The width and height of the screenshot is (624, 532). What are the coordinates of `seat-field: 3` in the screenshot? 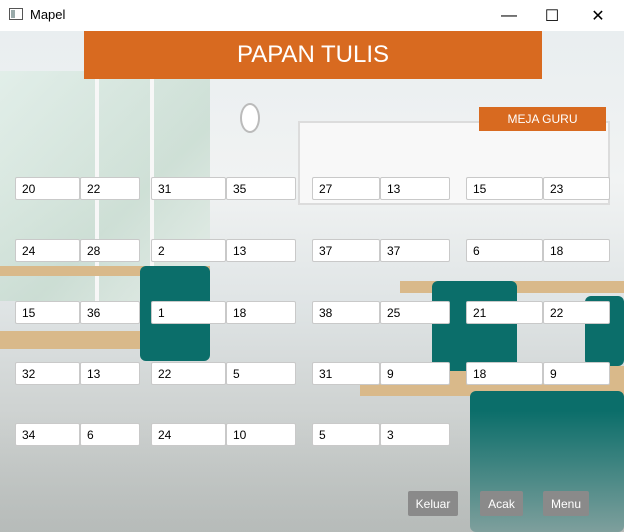 It's located at (415, 434).